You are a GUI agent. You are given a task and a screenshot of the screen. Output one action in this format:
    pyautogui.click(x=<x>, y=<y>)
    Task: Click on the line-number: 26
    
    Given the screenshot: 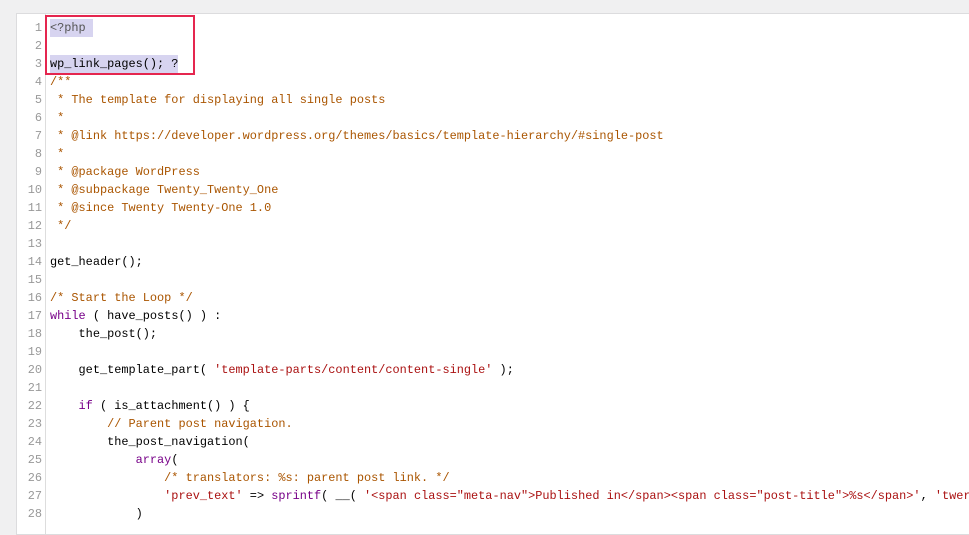 What is the action you would take?
    pyautogui.click(x=34, y=478)
    